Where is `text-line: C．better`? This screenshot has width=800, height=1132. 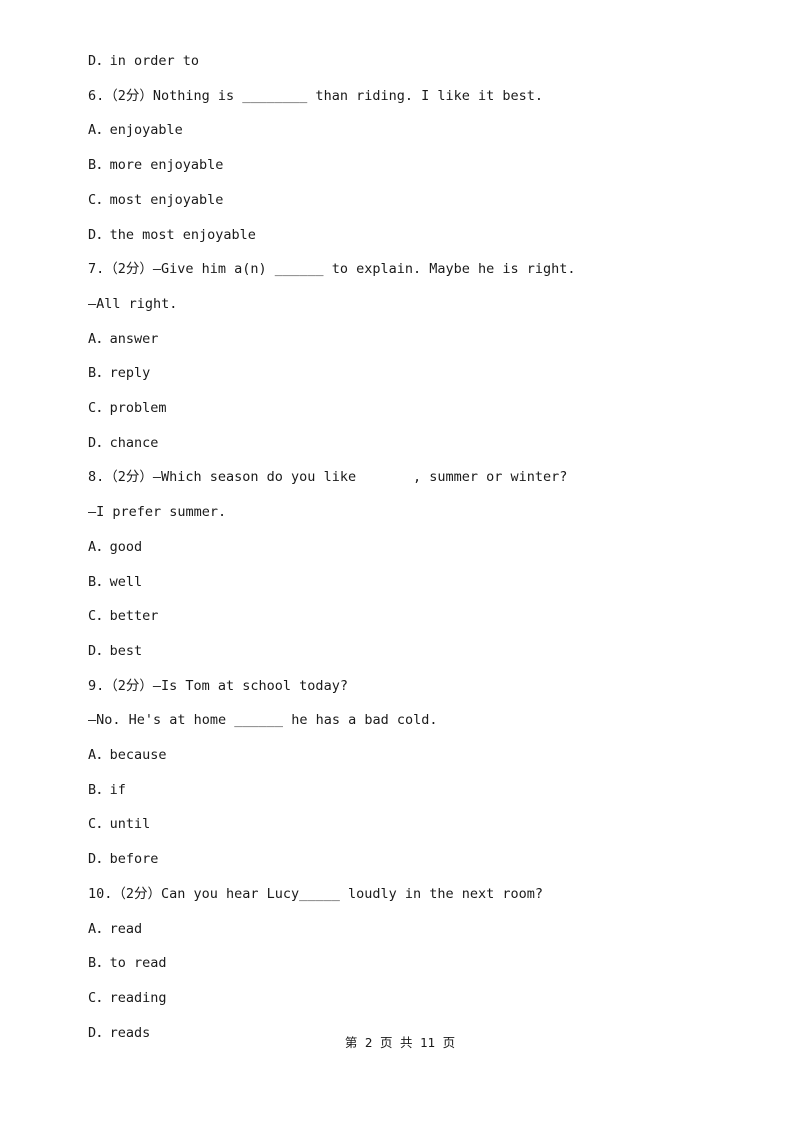 text-line: C．better is located at coordinates (123, 616).